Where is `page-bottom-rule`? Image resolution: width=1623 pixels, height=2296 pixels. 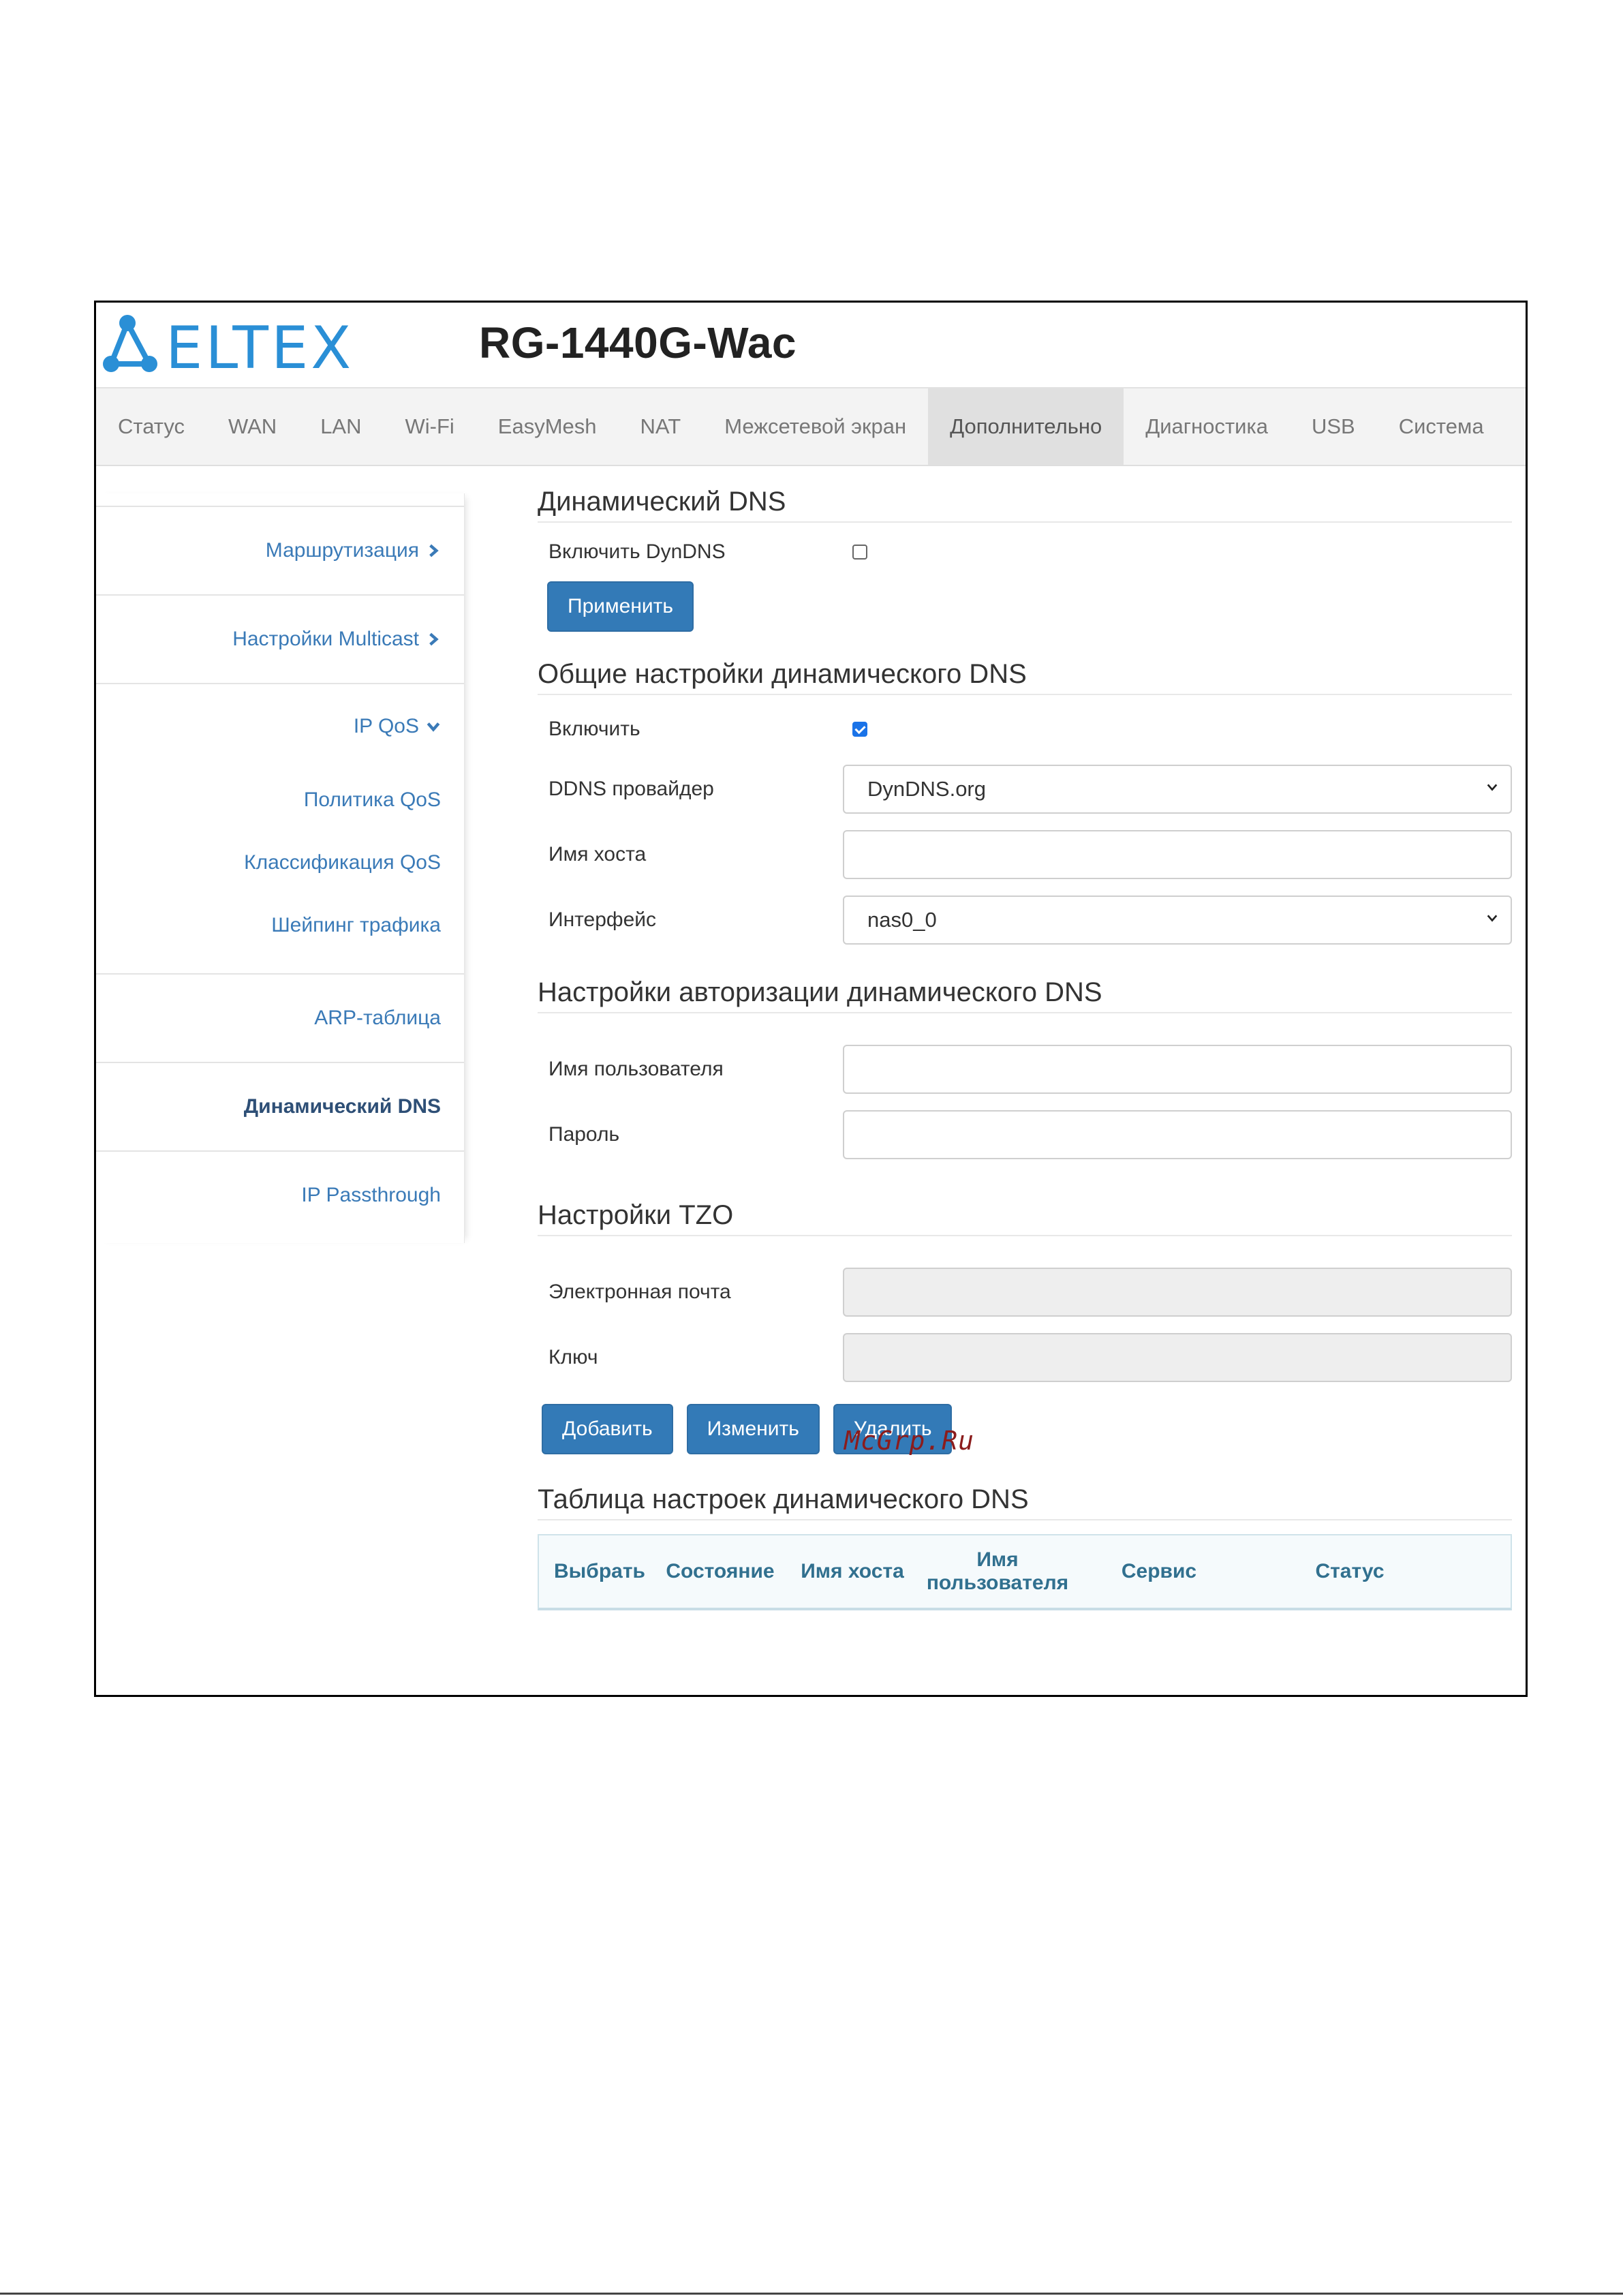 page-bottom-rule is located at coordinates (811, 2294).